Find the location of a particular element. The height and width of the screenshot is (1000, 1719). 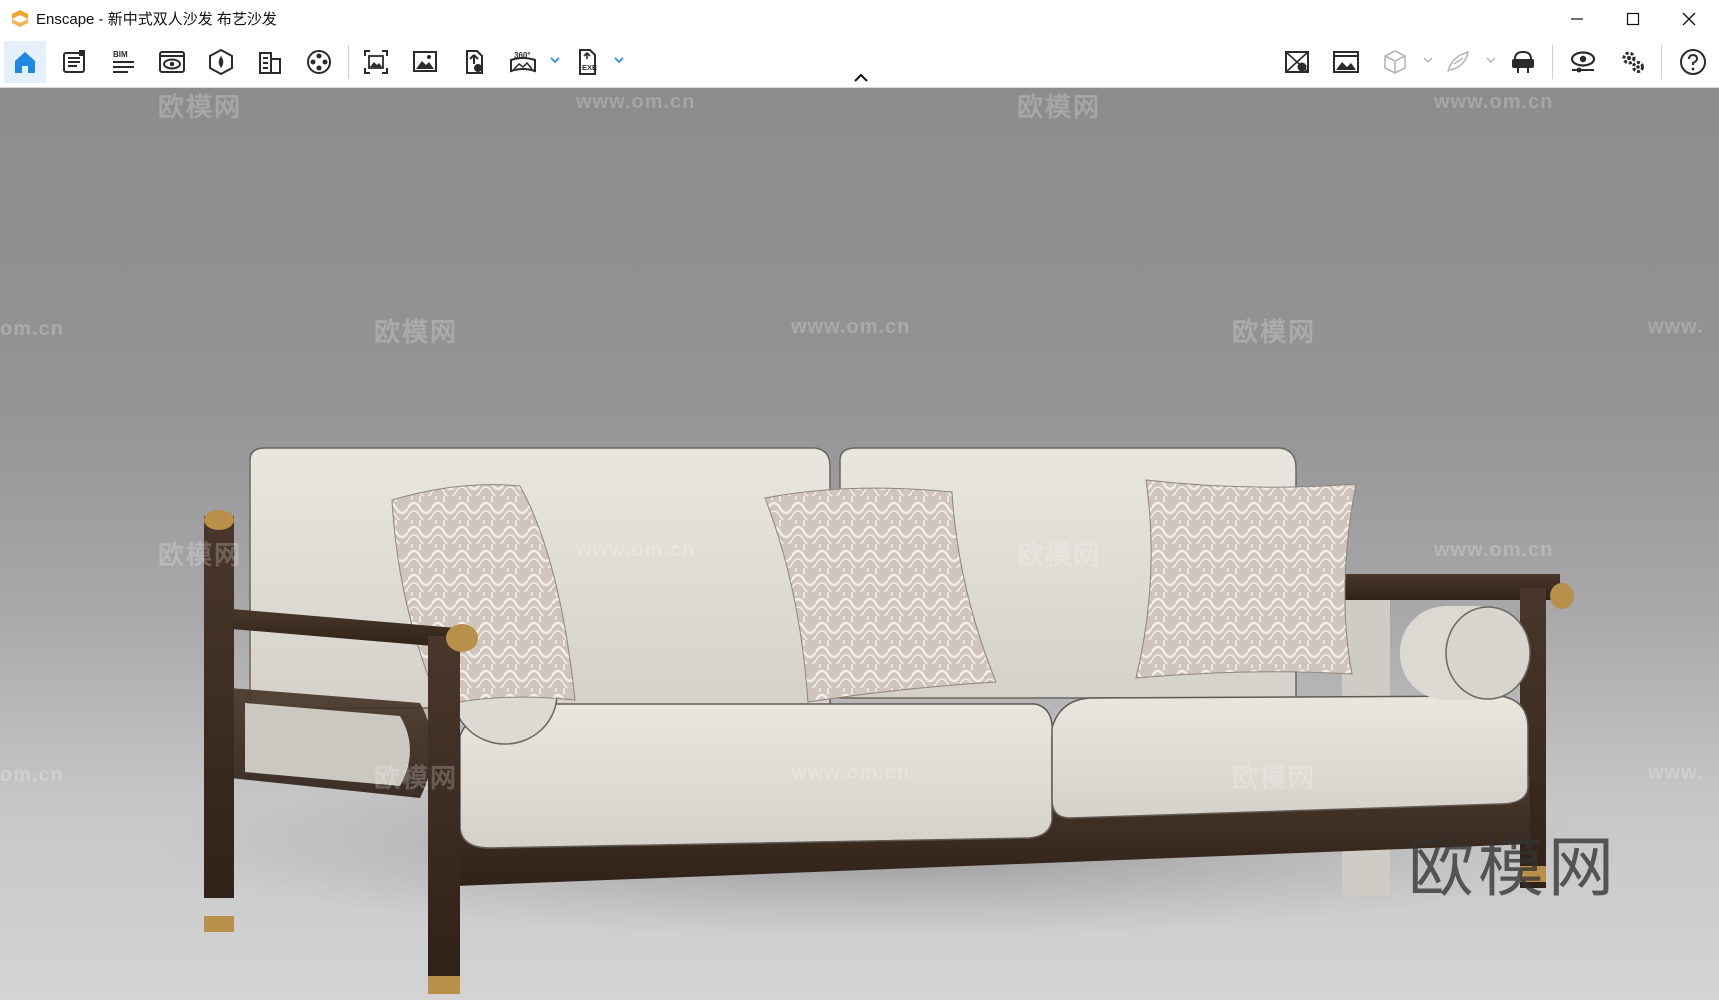

export-button: EXE is located at coordinates (588, 62).